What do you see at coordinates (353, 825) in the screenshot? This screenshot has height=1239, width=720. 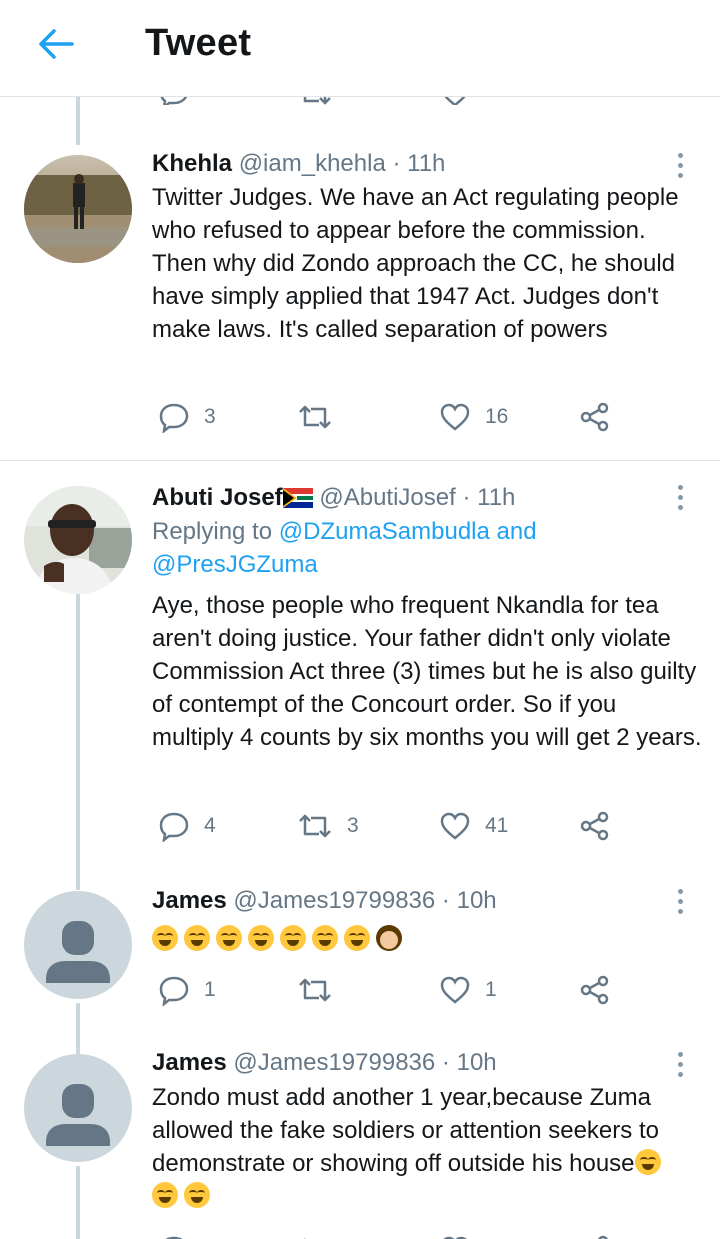 I see `retweet-count: 3` at bounding box center [353, 825].